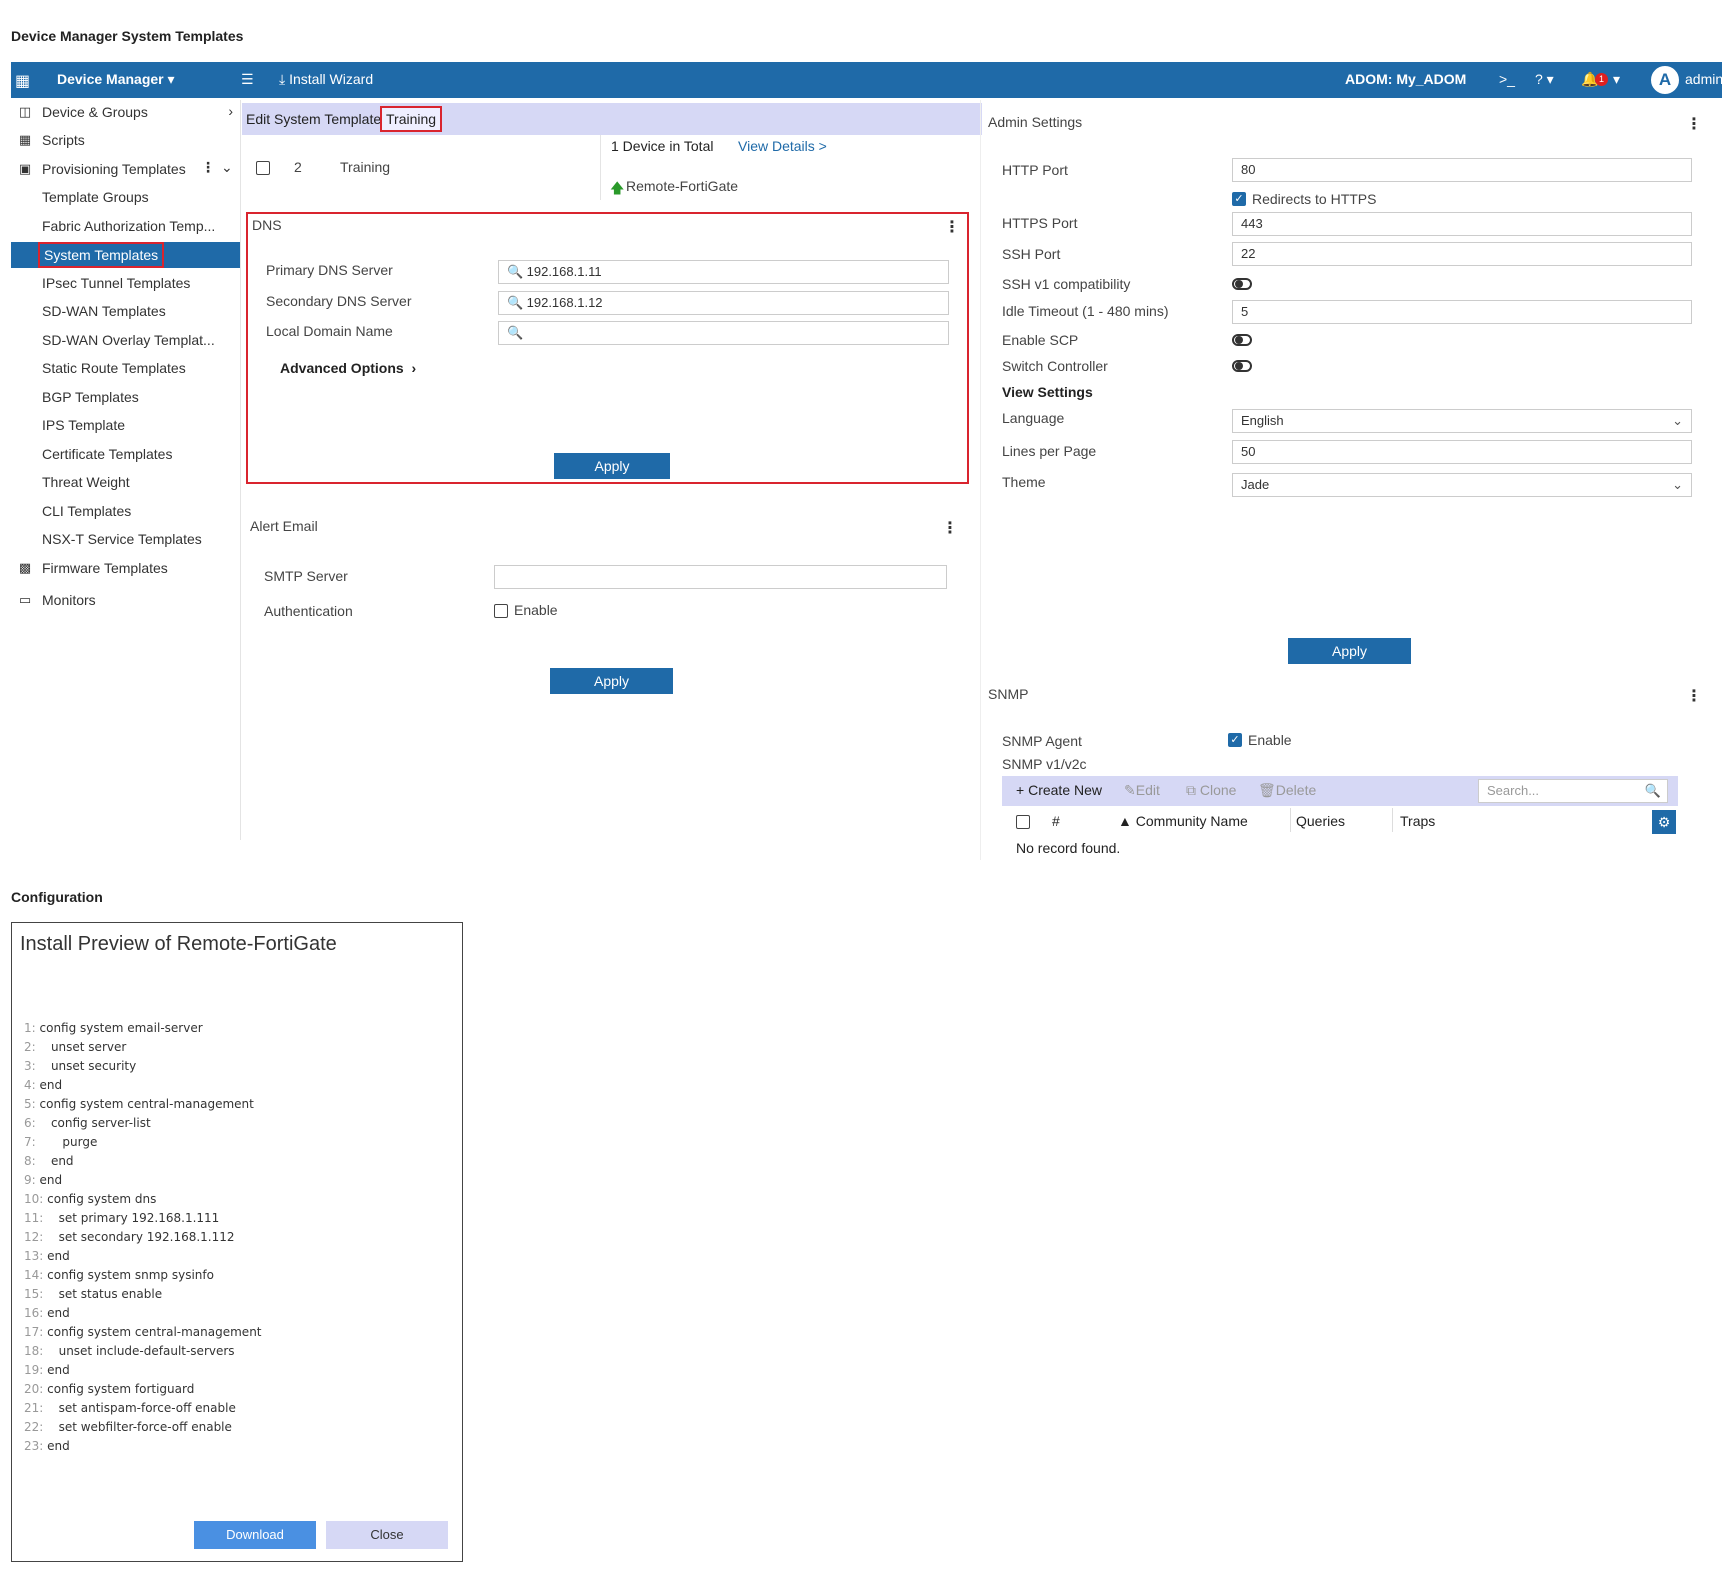  Describe the element at coordinates (126, 512) in the screenshot. I see `sidebar-item-cli-templates: CLI Templates` at that location.